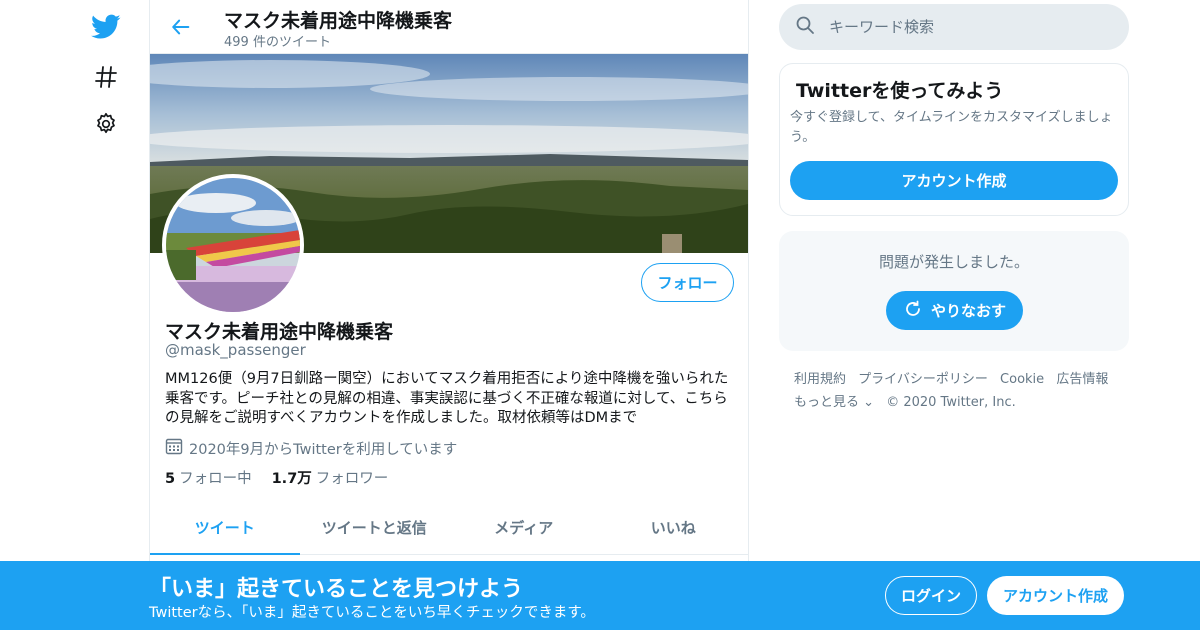 This screenshot has width=1200, height=630. I want to click on footer-link-cookie: Cookie, so click(1022, 379).